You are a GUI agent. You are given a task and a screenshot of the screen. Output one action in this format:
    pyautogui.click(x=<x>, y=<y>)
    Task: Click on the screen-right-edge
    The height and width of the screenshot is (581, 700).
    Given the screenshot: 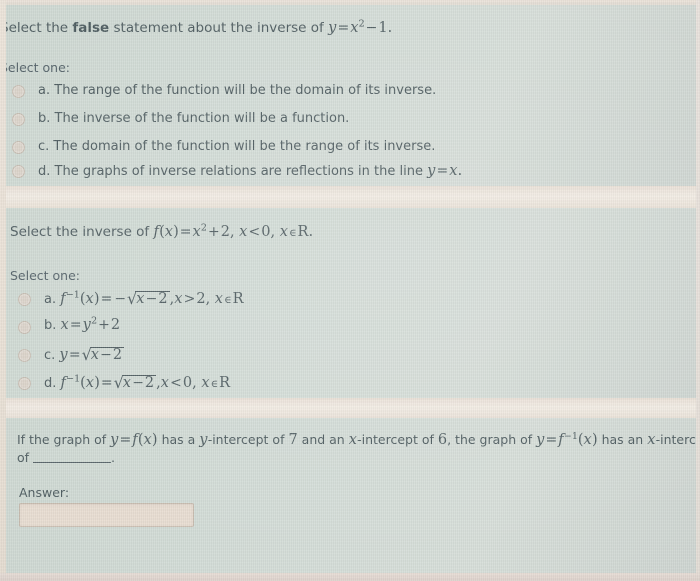 What is the action you would take?
    pyautogui.click(x=698, y=290)
    